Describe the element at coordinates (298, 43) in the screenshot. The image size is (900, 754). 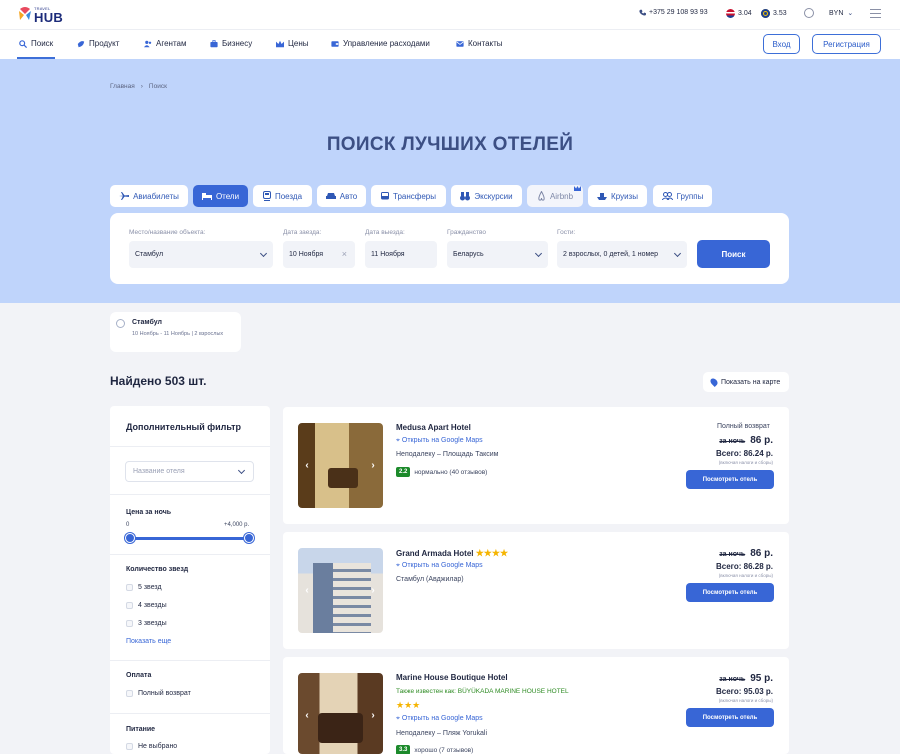
I see `nav-prices-label: Цены` at that location.